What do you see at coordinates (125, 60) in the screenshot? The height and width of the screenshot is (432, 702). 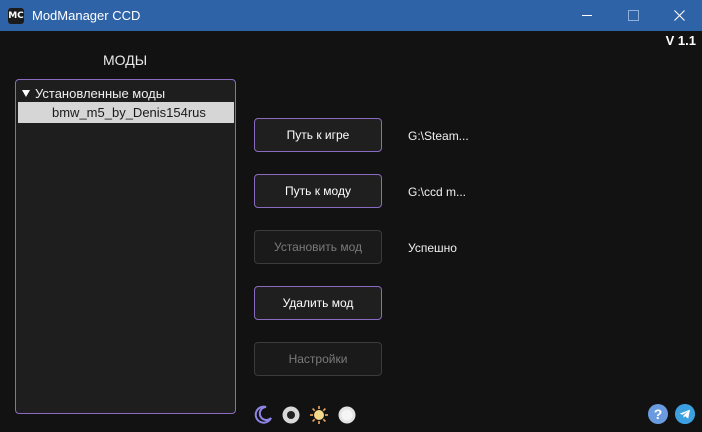 I see `mods-title: МОДЫ` at bounding box center [125, 60].